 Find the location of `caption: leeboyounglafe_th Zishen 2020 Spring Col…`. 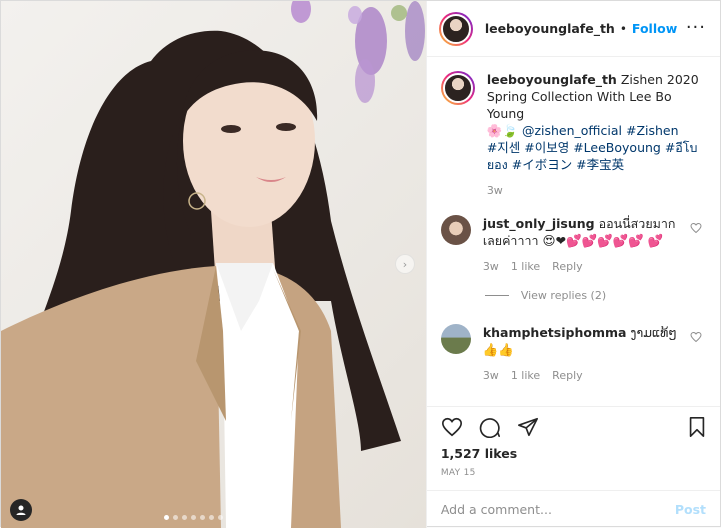

caption: leeboyounglafe_th Zishen 2020 Spring Col… is located at coordinates (573, 135).